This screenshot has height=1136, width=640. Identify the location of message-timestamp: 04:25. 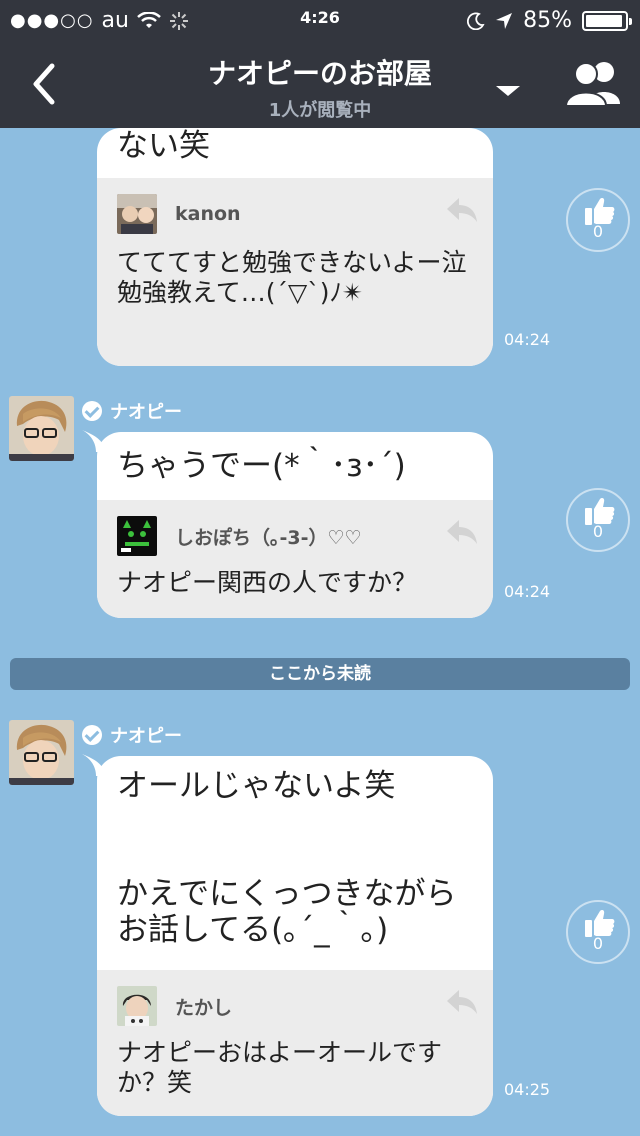
(527, 1089).